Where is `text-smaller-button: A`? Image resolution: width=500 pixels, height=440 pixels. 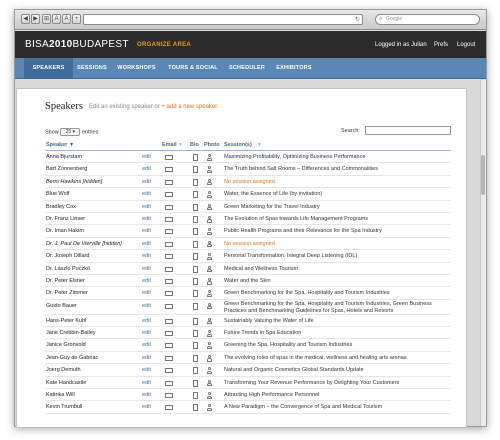
text-smaller-button: A is located at coordinates (56, 19).